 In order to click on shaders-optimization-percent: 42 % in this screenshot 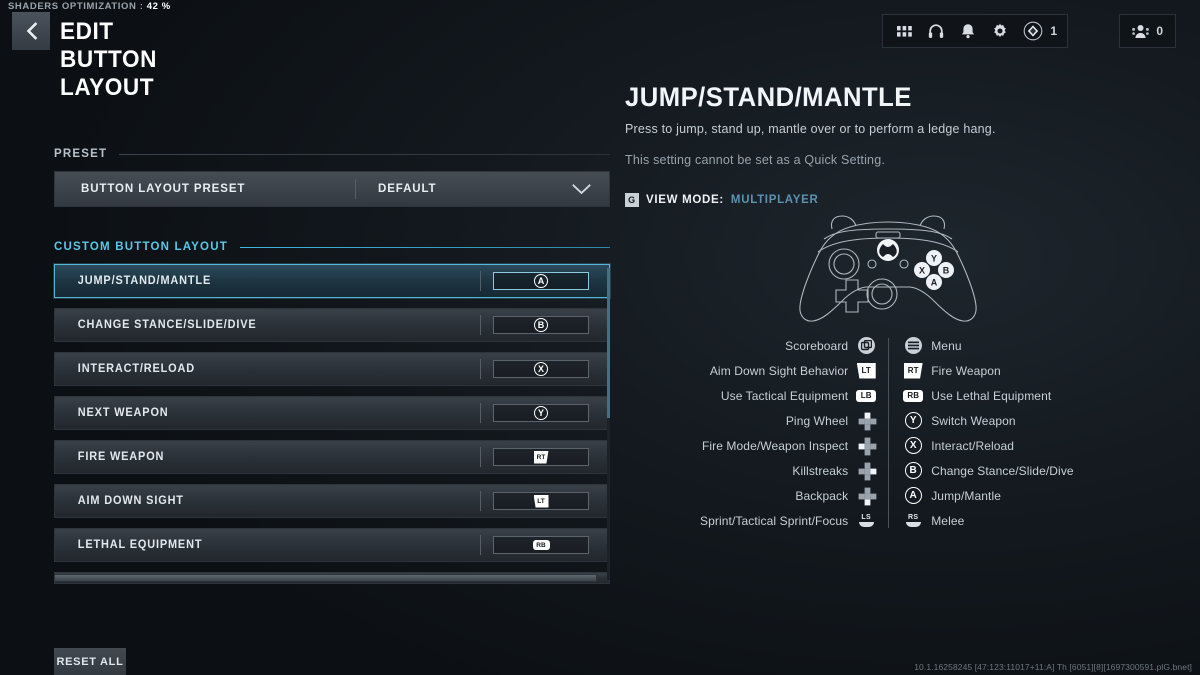, I will do `click(158, 6)`.